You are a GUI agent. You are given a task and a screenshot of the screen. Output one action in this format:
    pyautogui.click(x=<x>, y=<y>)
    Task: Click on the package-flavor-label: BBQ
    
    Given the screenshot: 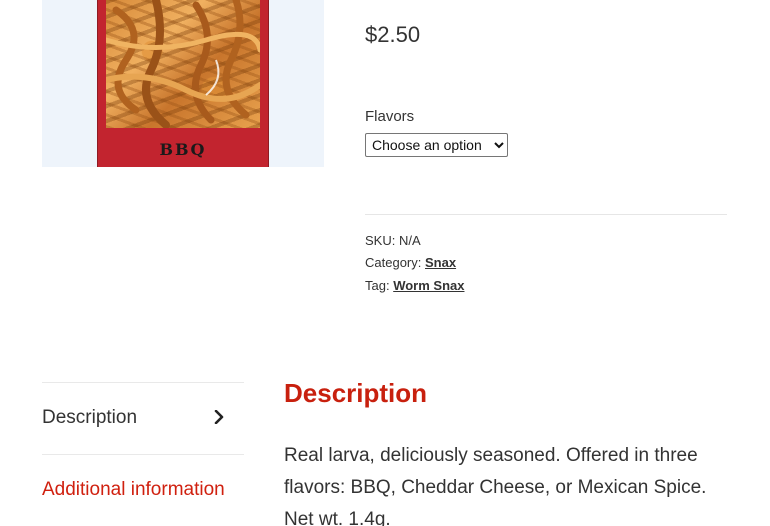 What is the action you would take?
    pyautogui.click(x=183, y=149)
    